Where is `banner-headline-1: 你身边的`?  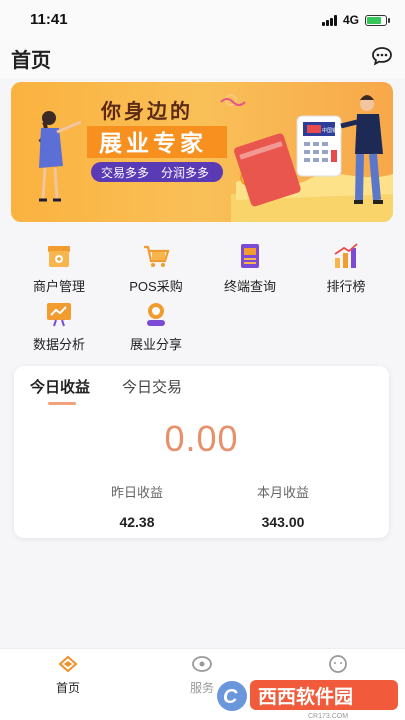
banner-headline-1: 你身边的 is located at coordinates (146, 111).